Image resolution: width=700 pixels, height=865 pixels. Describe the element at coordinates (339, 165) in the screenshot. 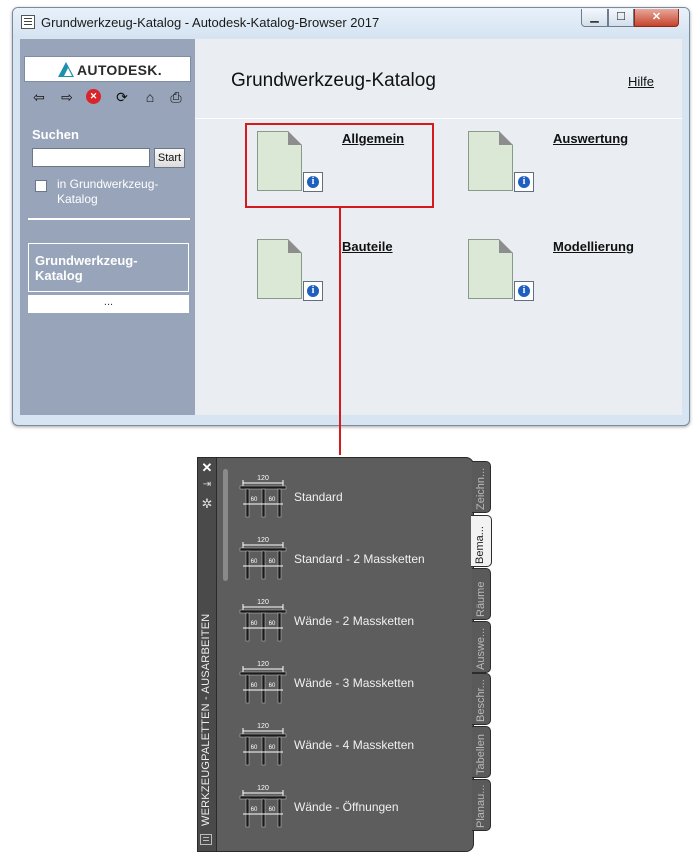

I see `highlight-frame` at that location.